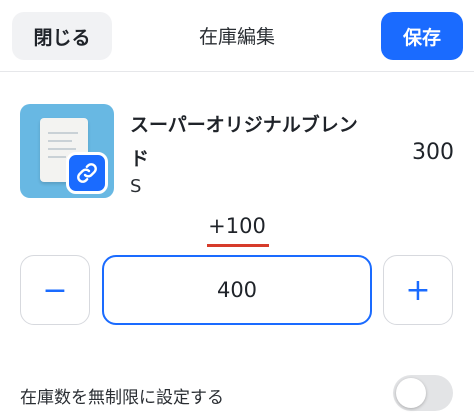 Image resolution: width=474 pixels, height=416 pixels. What do you see at coordinates (87, 173) in the screenshot?
I see `link-icon` at bounding box center [87, 173].